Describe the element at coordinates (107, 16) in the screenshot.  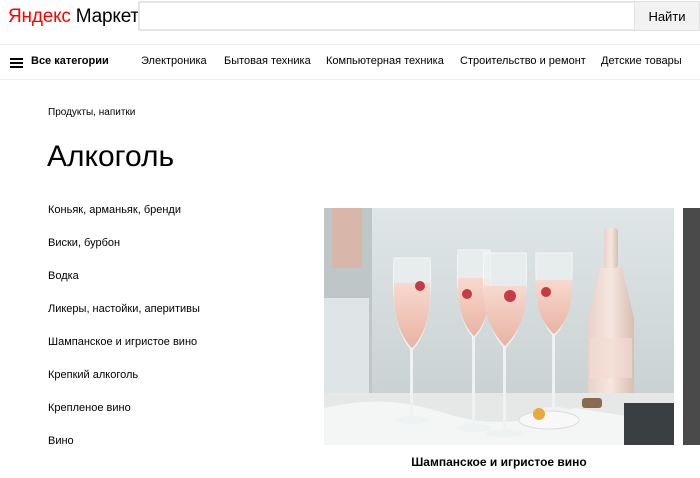
I see `logo-market: Маркет` at that location.